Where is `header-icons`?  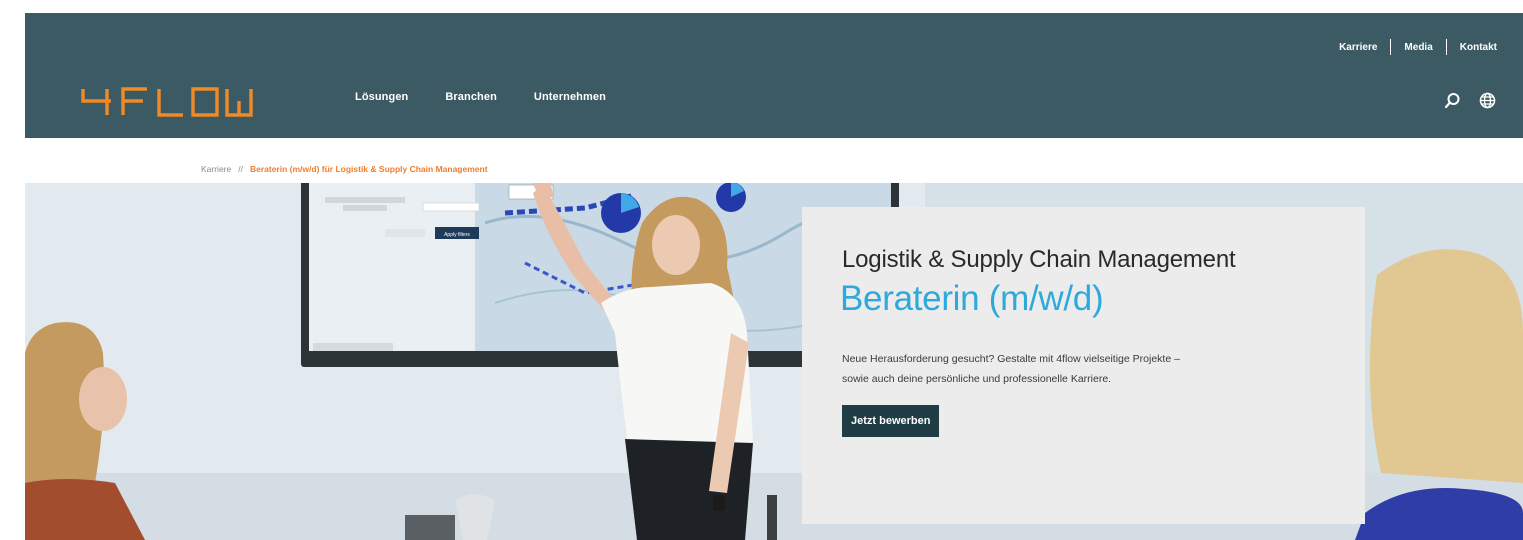
header-icons is located at coordinates (1470, 100).